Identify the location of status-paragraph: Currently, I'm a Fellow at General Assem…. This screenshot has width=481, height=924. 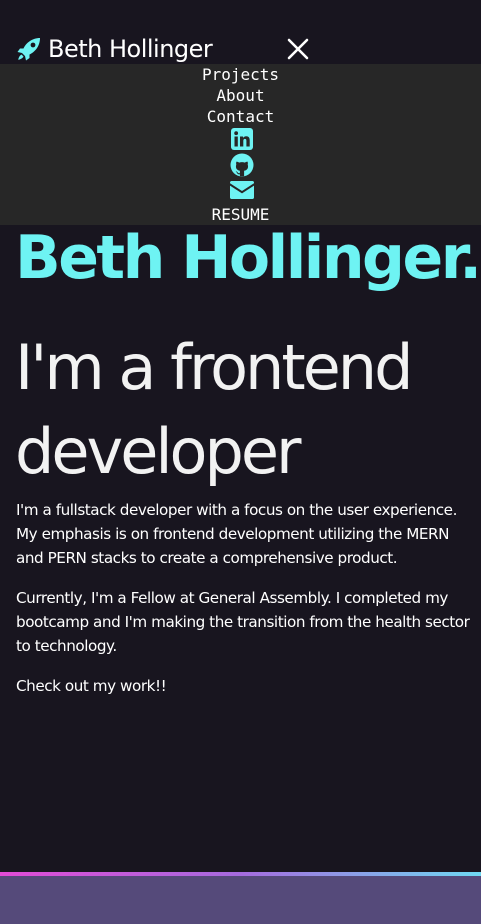
(243, 622).